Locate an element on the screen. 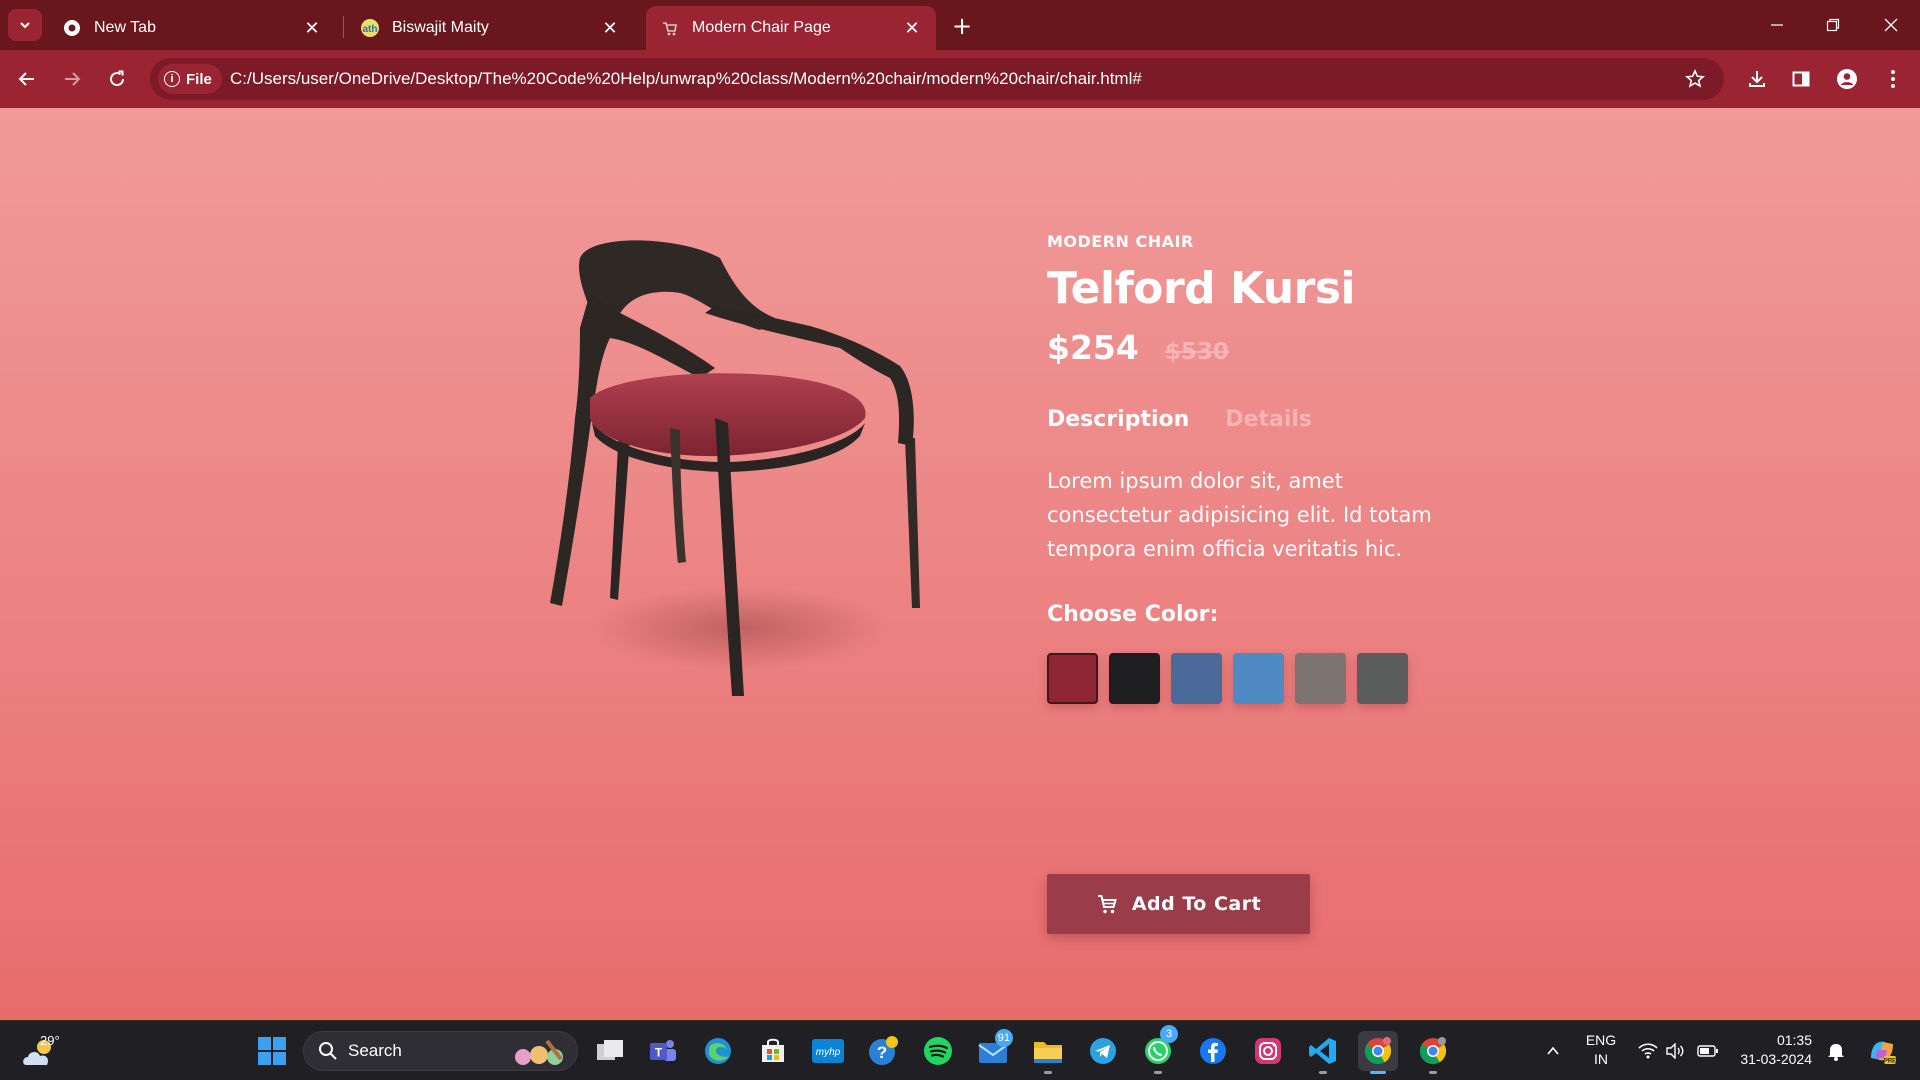 This screenshot has height=1080, width=1920. start-button is located at coordinates (272, 1051).